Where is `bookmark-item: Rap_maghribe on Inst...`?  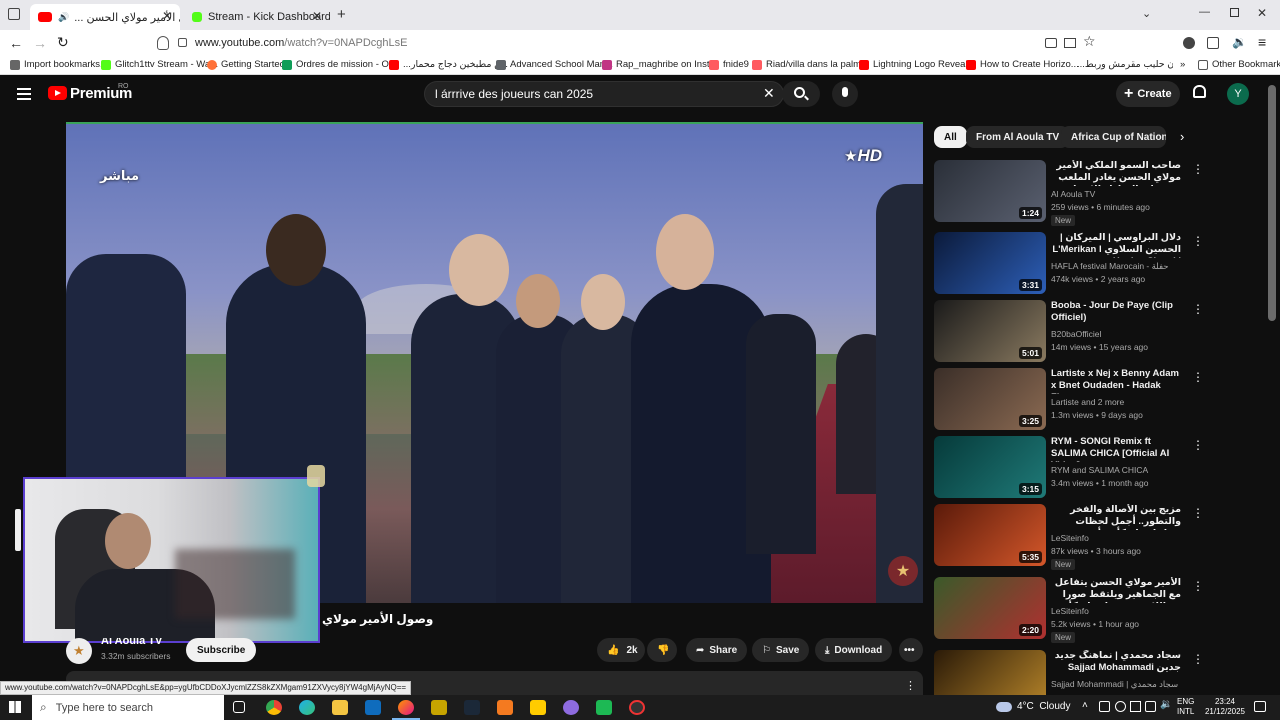
bookmark-item: Rap_maghribe on Inst... is located at coordinates (659, 64).